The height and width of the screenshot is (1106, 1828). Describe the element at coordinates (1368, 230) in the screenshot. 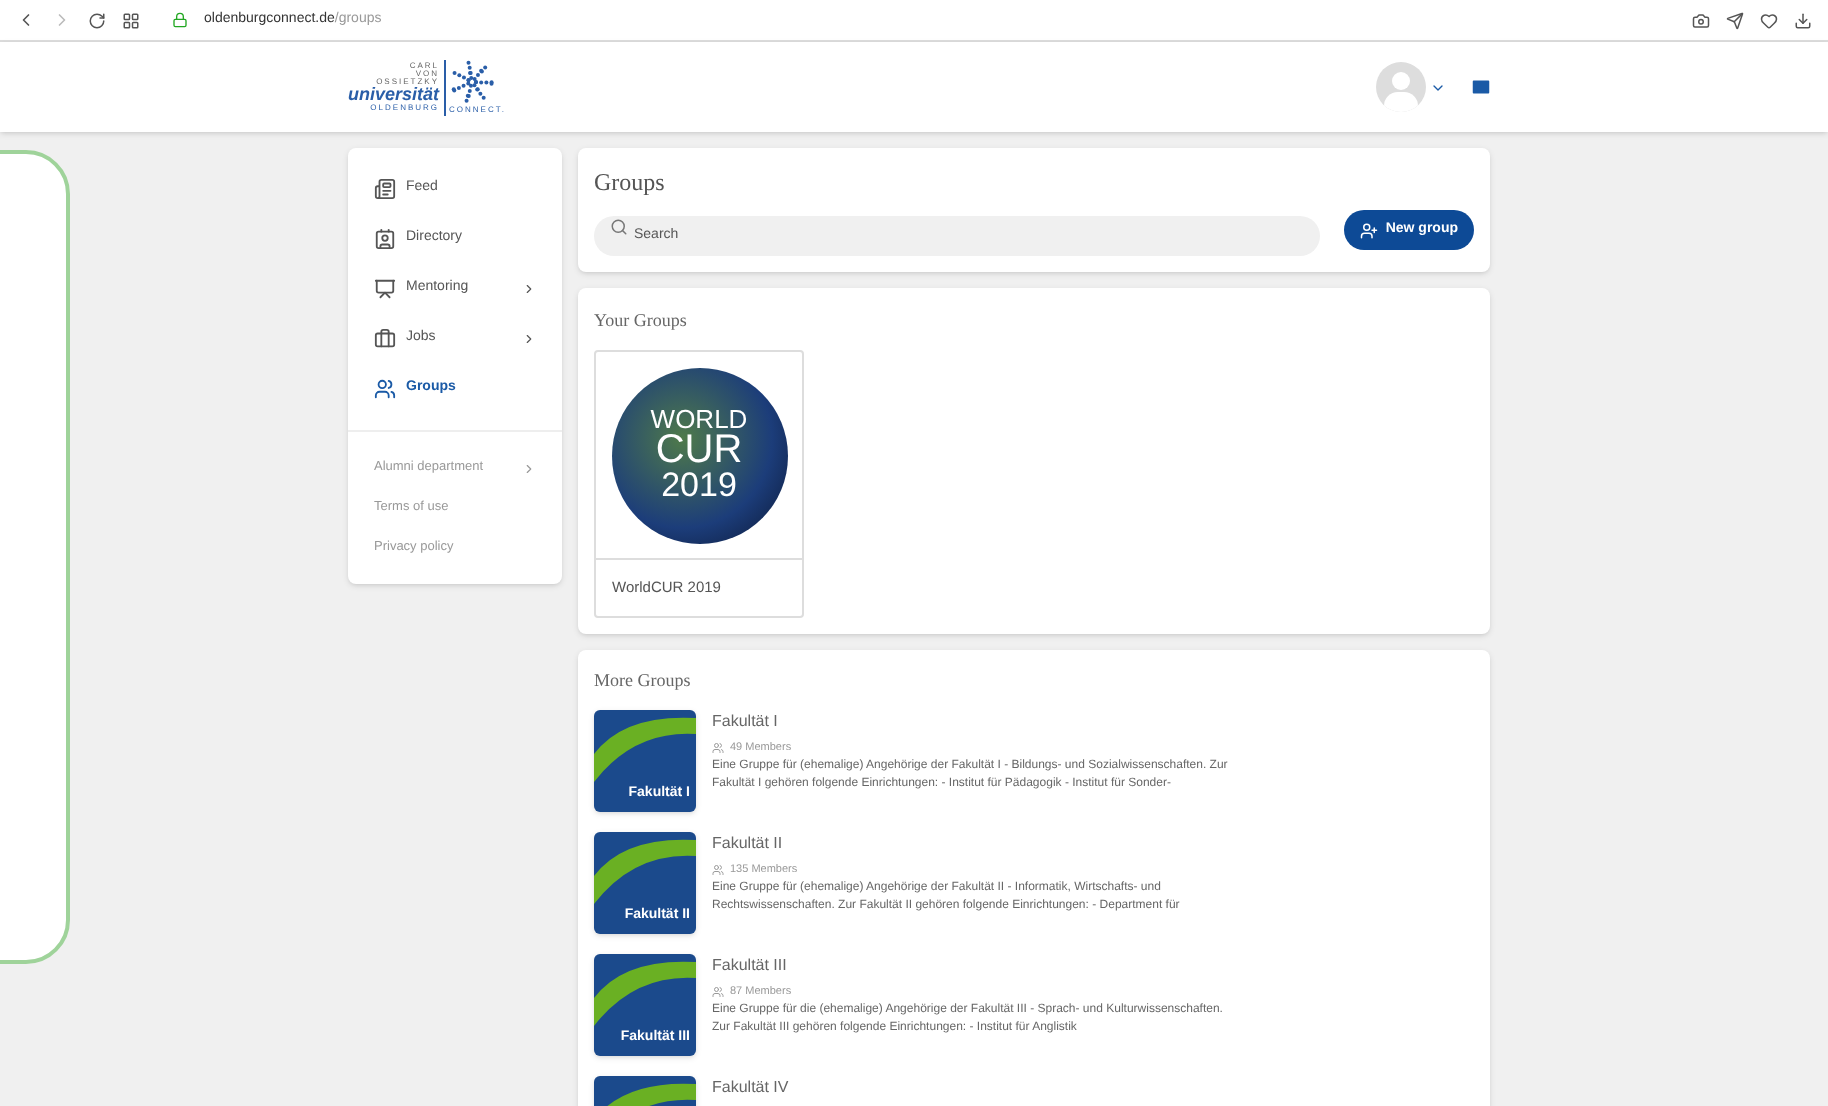

I see `add-people-icon` at that location.